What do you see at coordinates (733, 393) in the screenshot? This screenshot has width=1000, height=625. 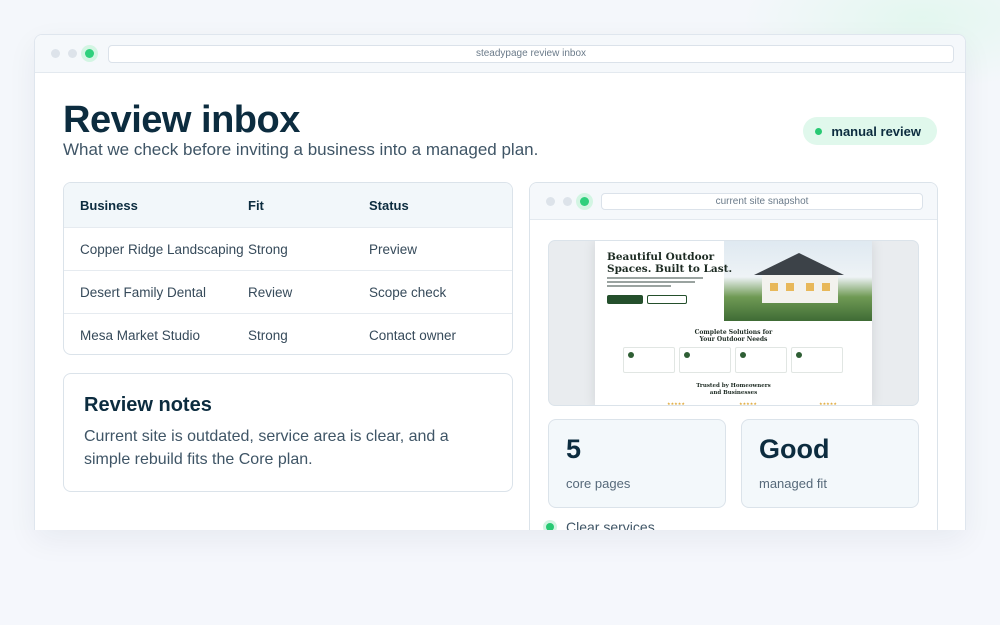 I see `trusted-title-line: and Businesses` at bounding box center [733, 393].